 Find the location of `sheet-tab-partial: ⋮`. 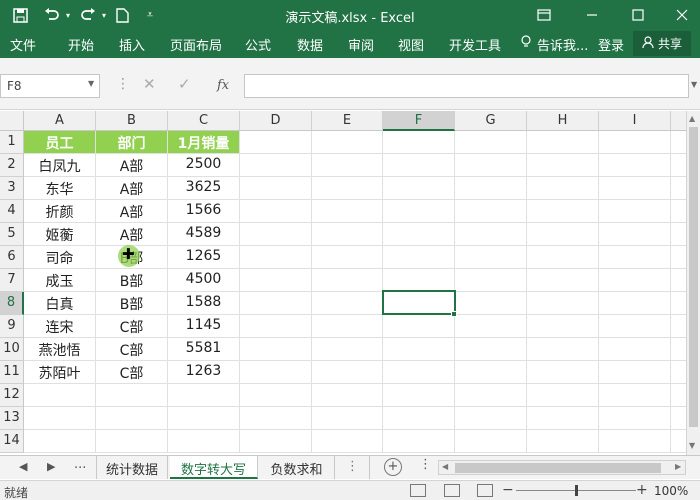

sheet-tab-partial: ⋮ is located at coordinates (353, 467).